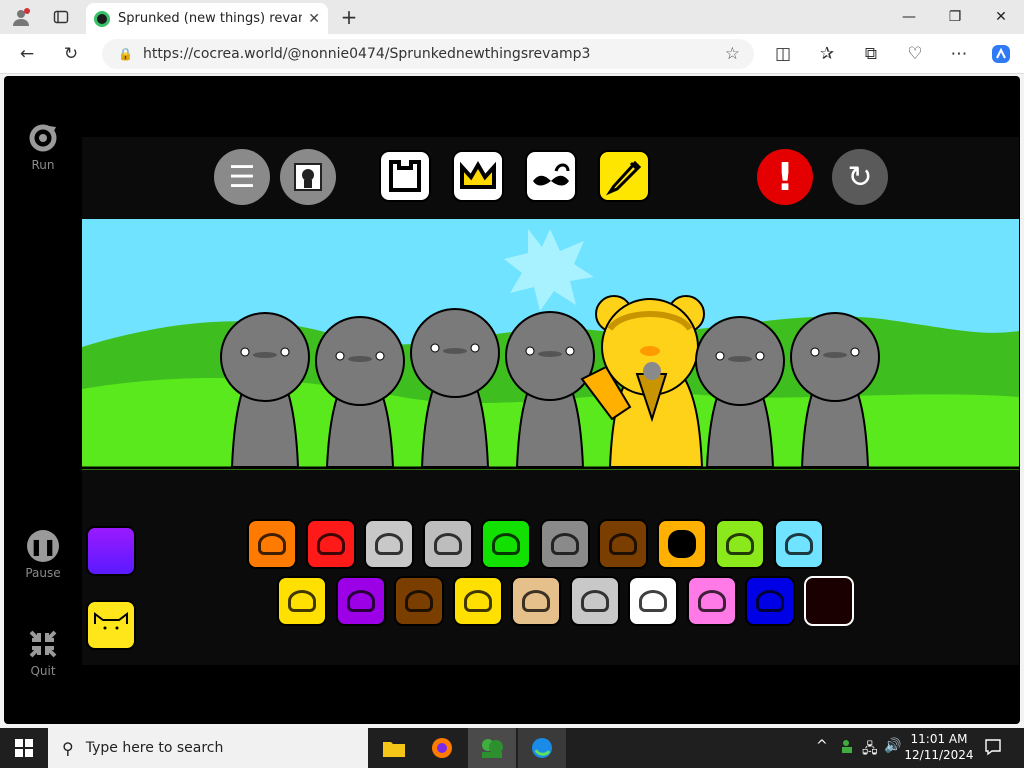 This screenshot has width=1024, height=768. What do you see at coordinates (642, 381) in the screenshot?
I see `yellow-character` at bounding box center [642, 381].